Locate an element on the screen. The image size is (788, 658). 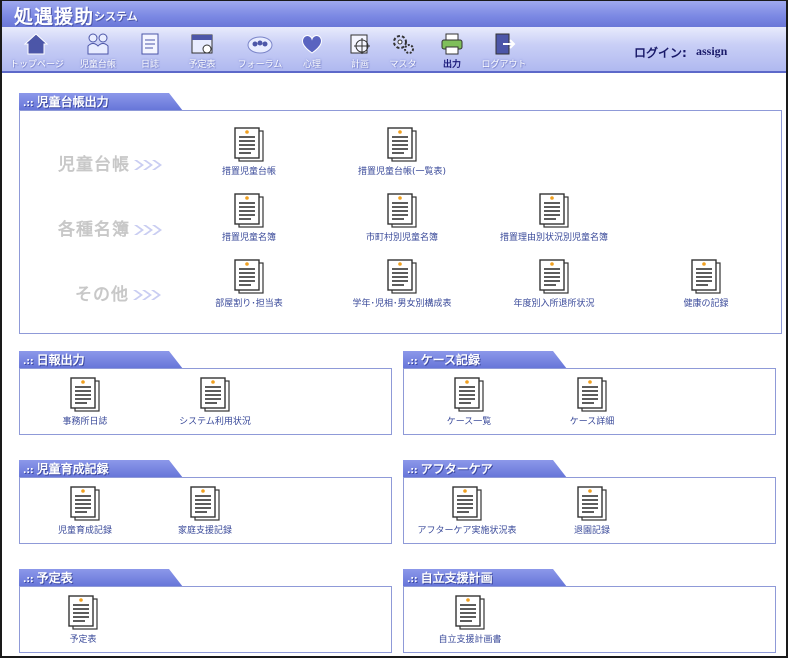
doc-link-composition: 学年･児相･男女別構成表 is located at coordinates (402, 283).